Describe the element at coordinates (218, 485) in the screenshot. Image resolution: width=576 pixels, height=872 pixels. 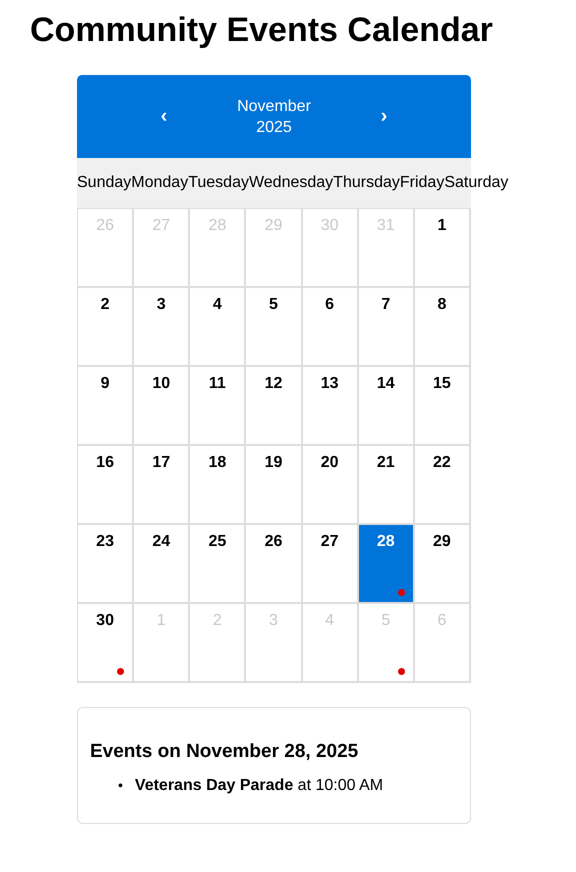
I see `day-cell: 18` at that location.